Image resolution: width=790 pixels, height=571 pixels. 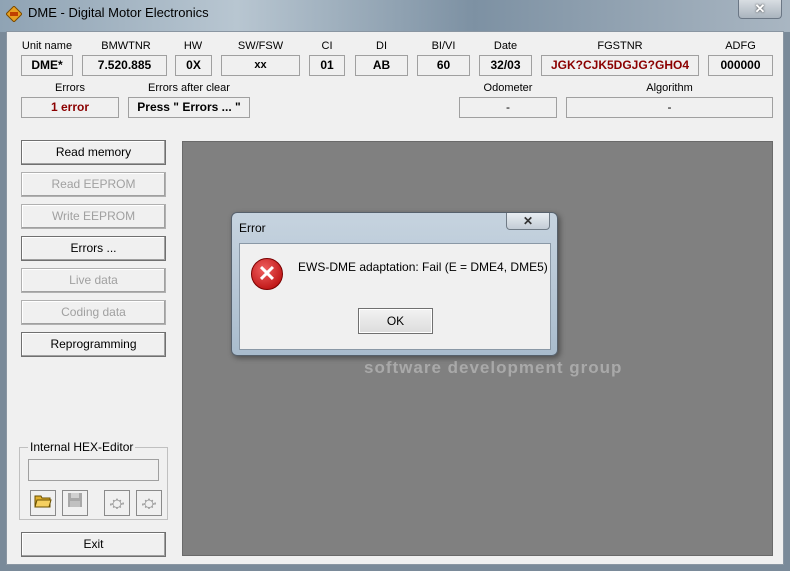 What do you see at coordinates (620, 46) in the screenshot?
I see `fgstnr-label: FGSTNR` at bounding box center [620, 46].